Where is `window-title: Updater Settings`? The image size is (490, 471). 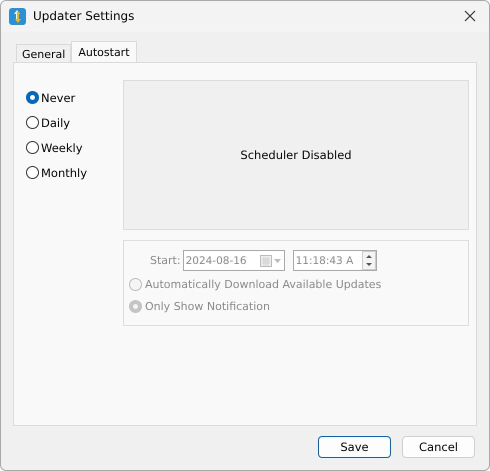 window-title: Updater Settings is located at coordinates (83, 16).